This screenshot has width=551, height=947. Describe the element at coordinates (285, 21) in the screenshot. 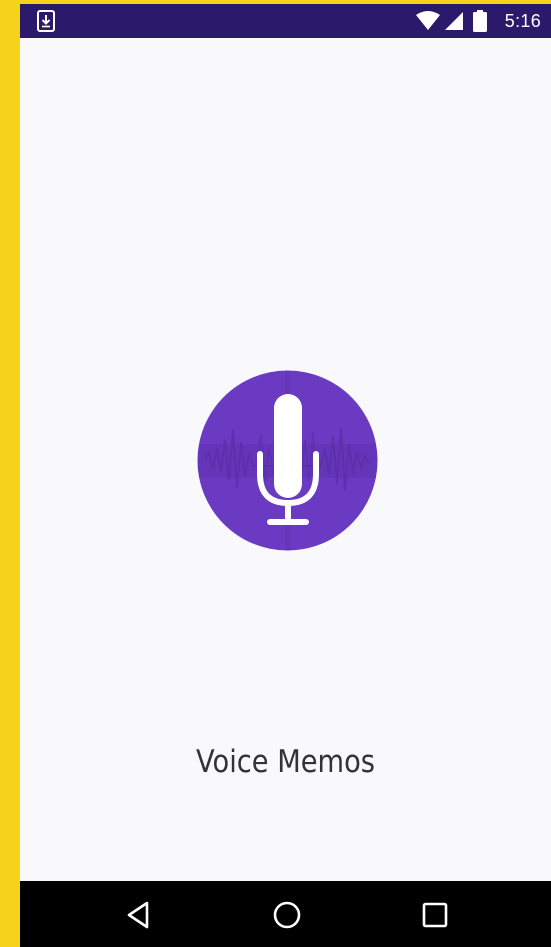

I see `status-bar: 5:16` at that location.